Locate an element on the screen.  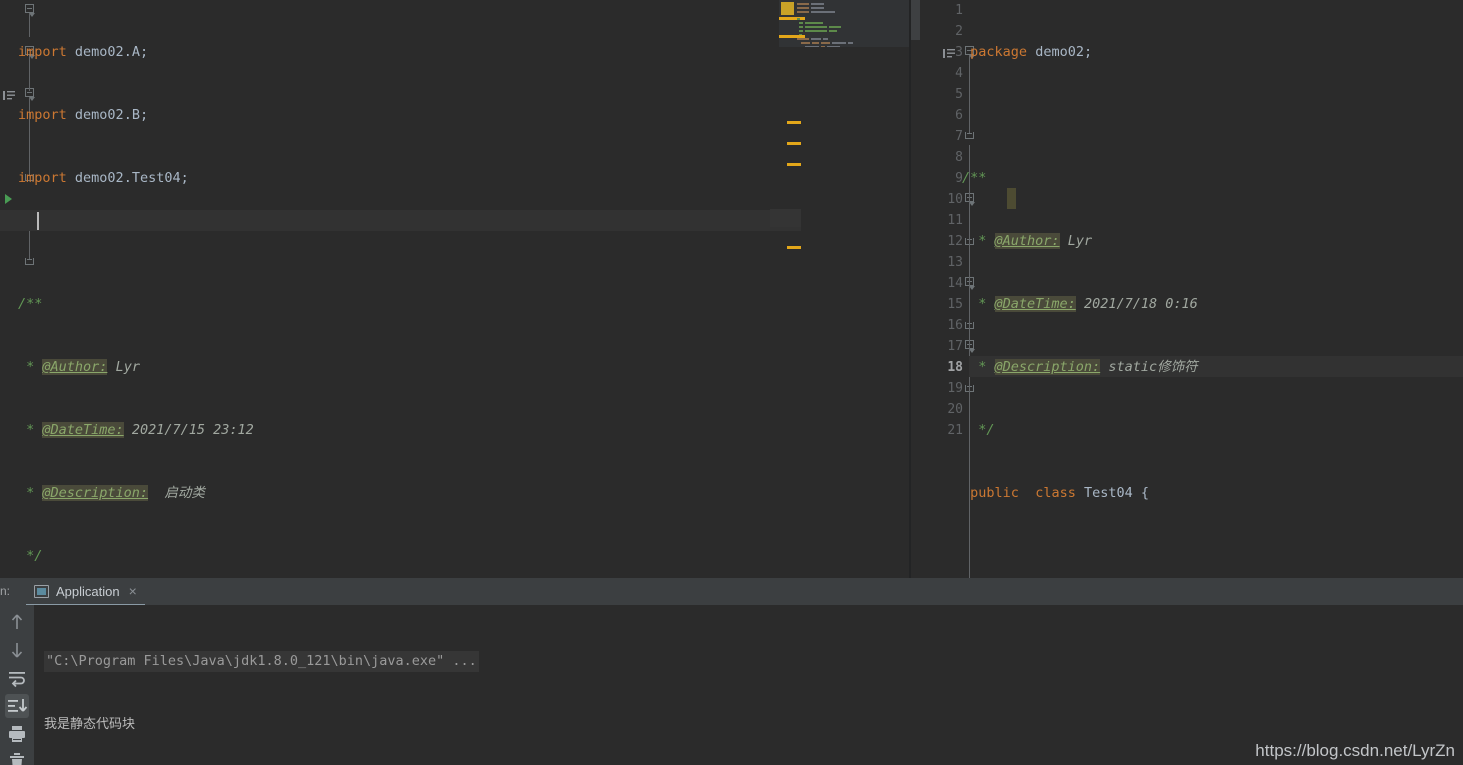
soft-wrap-icon is located at coordinates (17, 678).